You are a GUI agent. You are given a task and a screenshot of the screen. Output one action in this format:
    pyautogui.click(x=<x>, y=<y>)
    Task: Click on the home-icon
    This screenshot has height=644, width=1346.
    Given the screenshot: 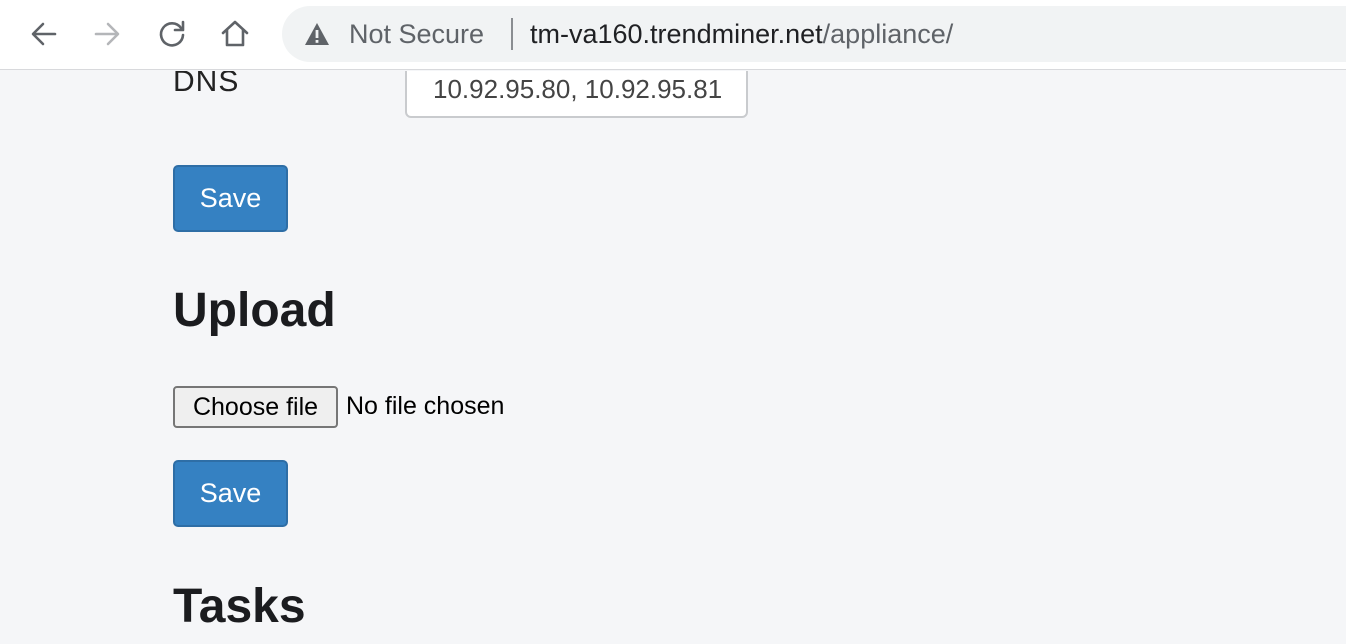 What is the action you would take?
    pyautogui.click(x=235, y=33)
    